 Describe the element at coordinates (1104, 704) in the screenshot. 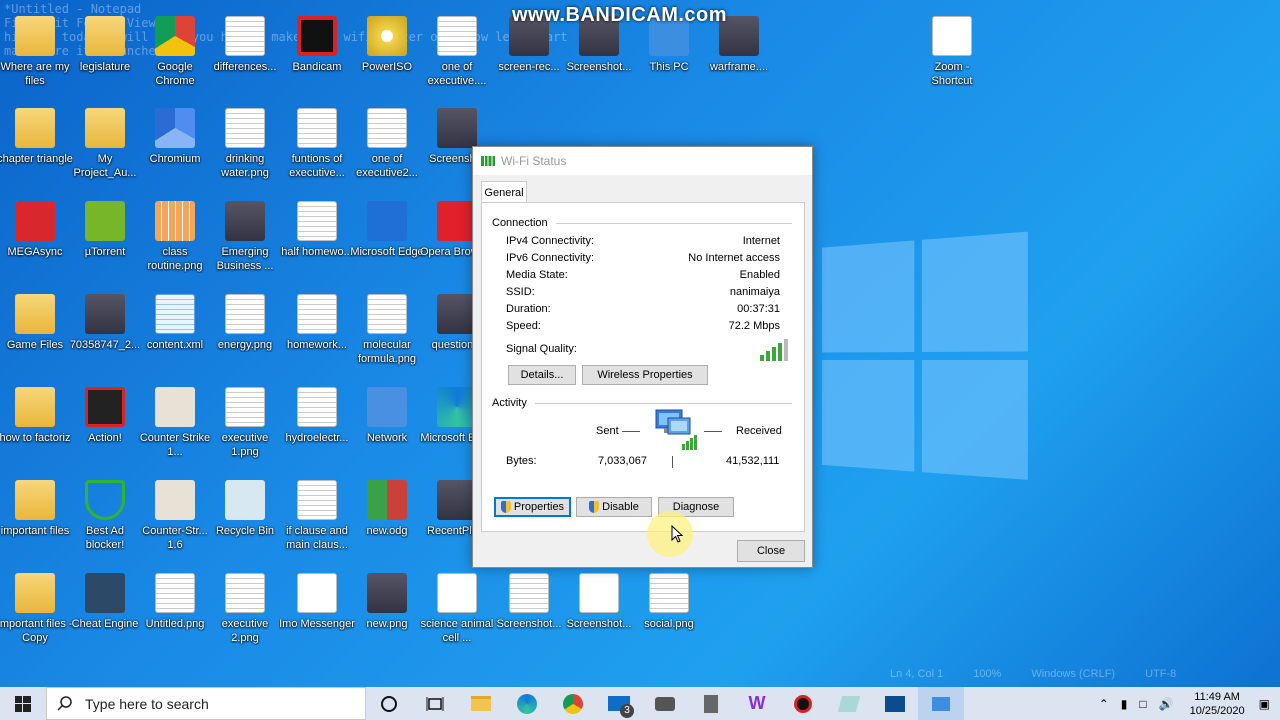

I see `chevron-up-icon: ⌃` at that location.